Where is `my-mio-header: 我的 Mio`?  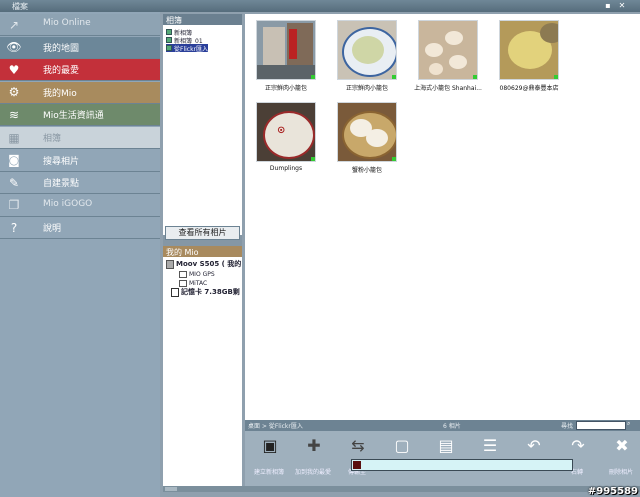
my-mio-header: 我的 Mio is located at coordinates (202, 251).